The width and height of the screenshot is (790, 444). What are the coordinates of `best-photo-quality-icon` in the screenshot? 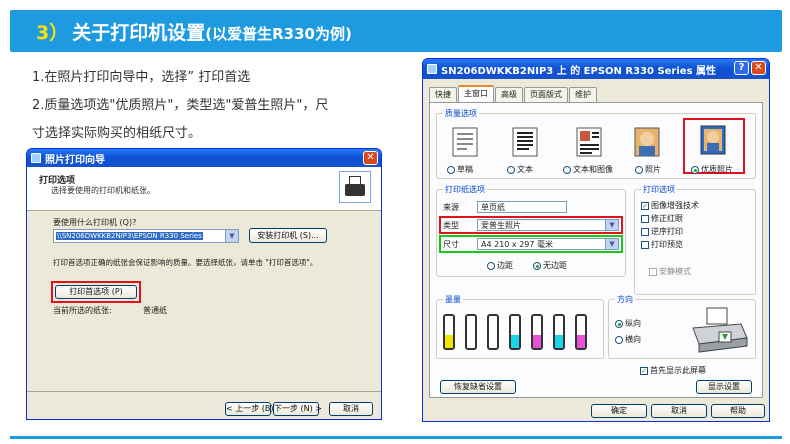 It's located at (713, 140).